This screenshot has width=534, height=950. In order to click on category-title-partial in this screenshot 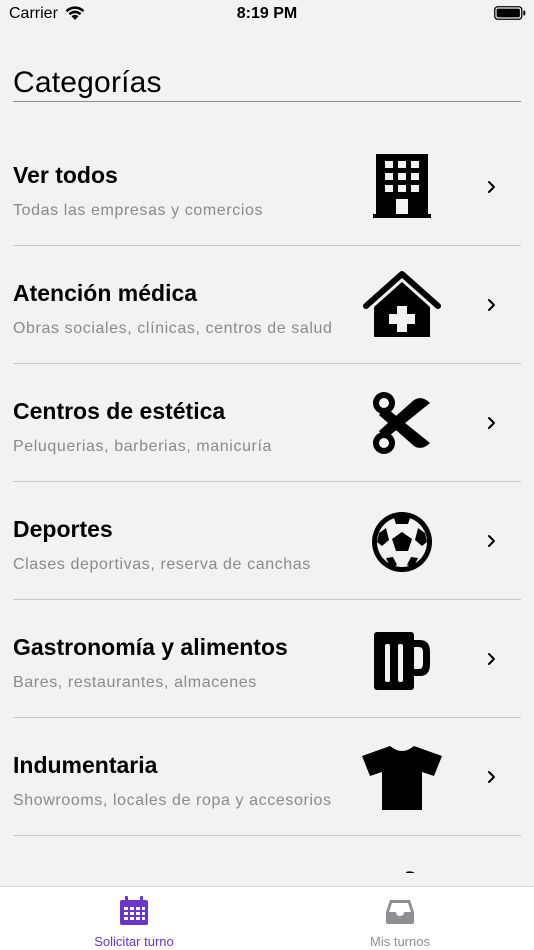, I will do `click(73, 871)`.